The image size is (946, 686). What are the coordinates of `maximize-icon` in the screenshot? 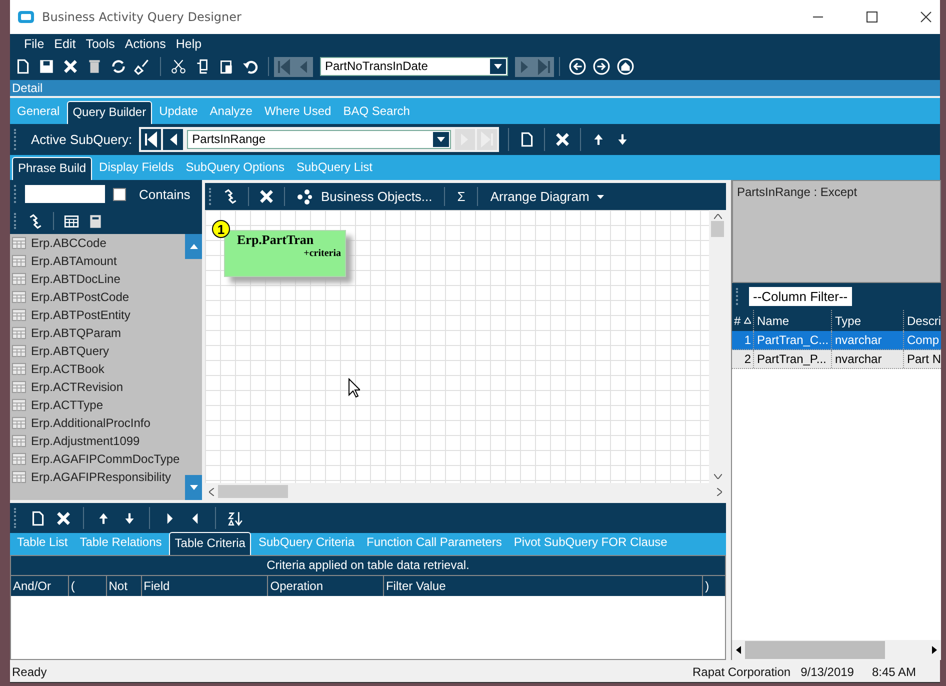 It's located at (872, 17).